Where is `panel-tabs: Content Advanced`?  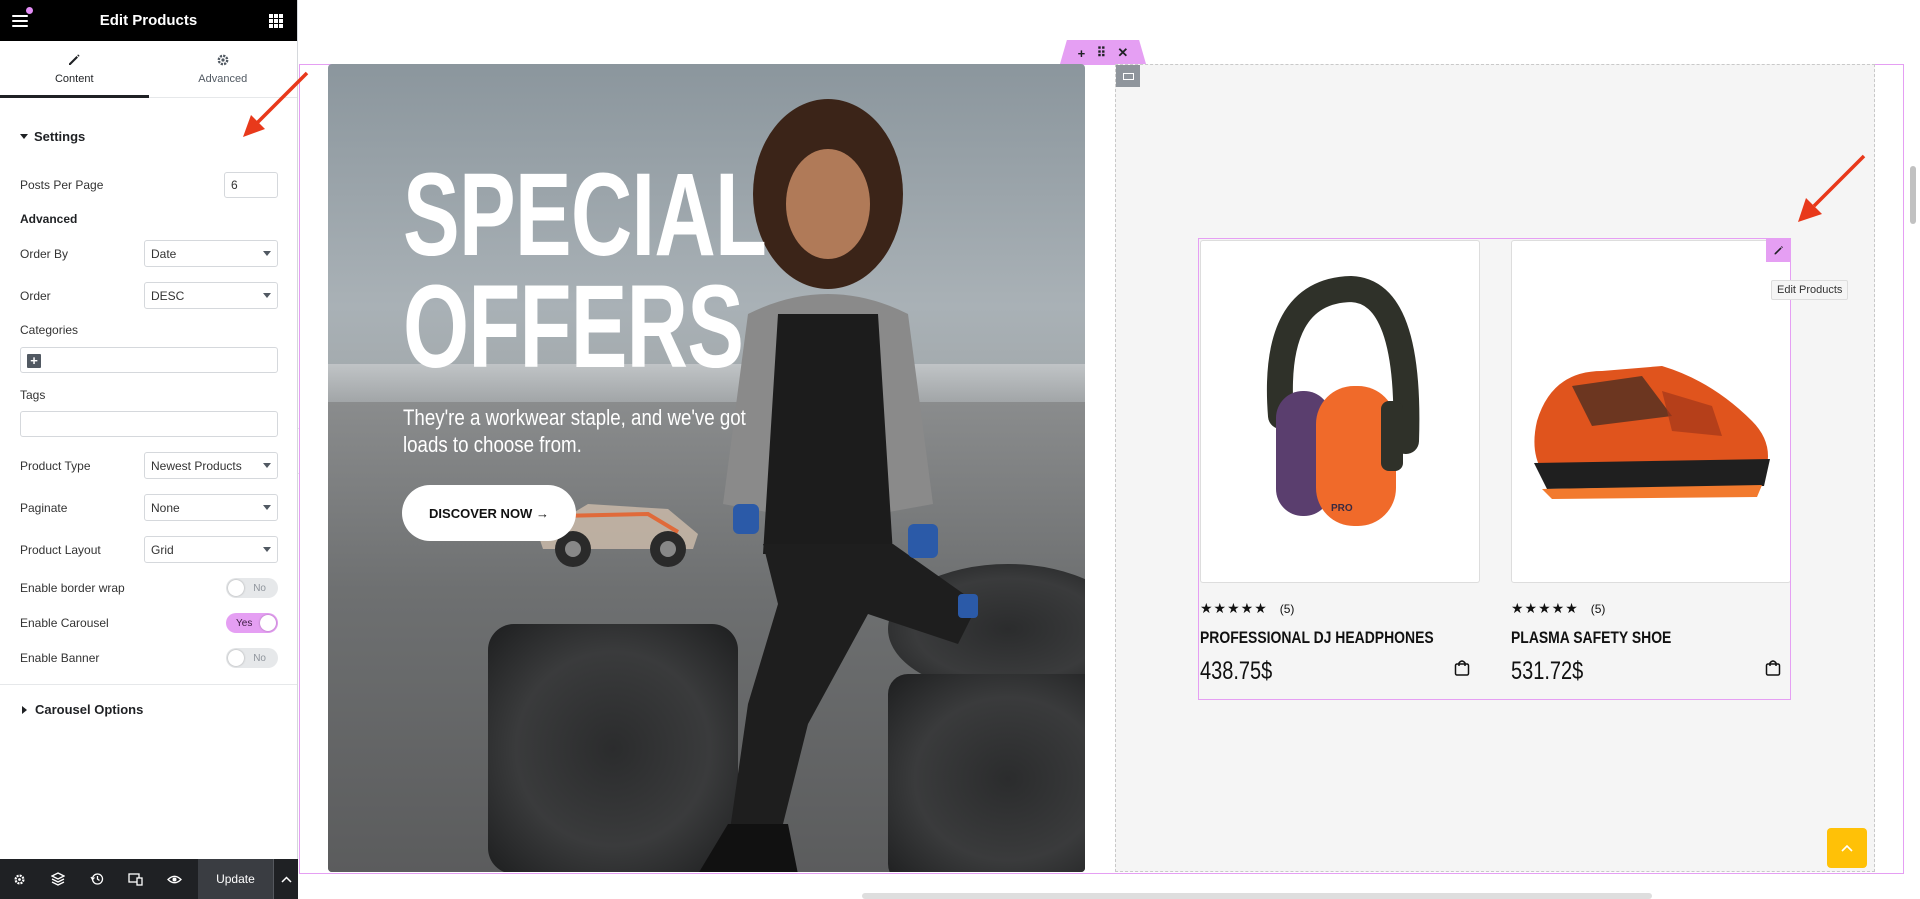 panel-tabs: Content Advanced is located at coordinates (148, 69).